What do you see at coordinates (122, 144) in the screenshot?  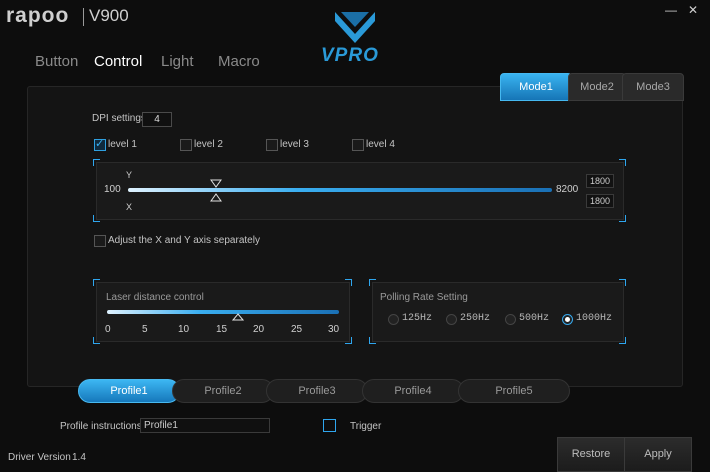 I see `level-1-label: level 1` at bounding box center [122, 144].